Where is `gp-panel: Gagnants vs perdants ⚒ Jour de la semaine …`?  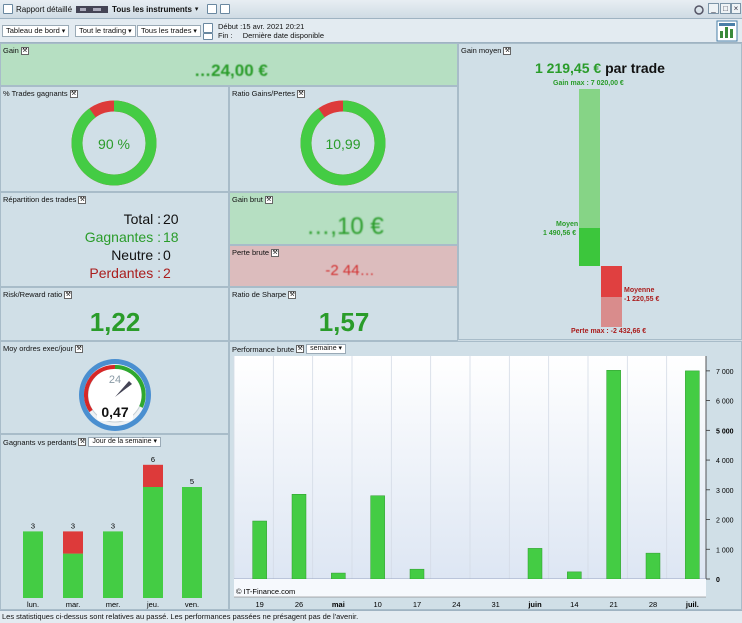 gp-panel: Gagnants vs perdants ⚒ Jour de la semaine … is located at coordinates (114, 522).